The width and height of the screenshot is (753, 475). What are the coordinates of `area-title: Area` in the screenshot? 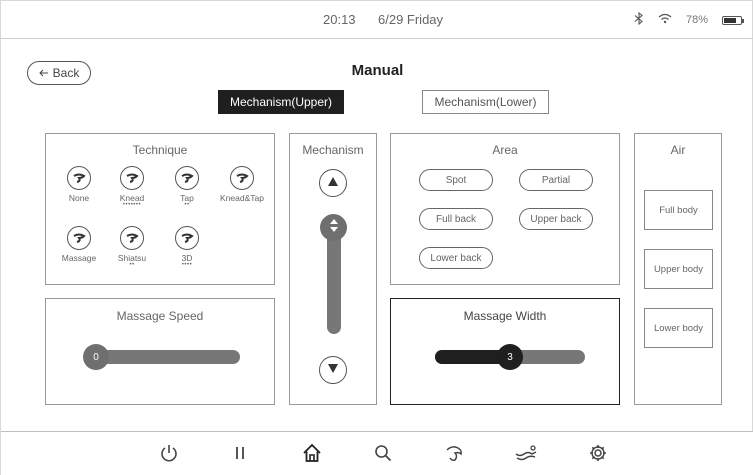 It's located at (505, 150).